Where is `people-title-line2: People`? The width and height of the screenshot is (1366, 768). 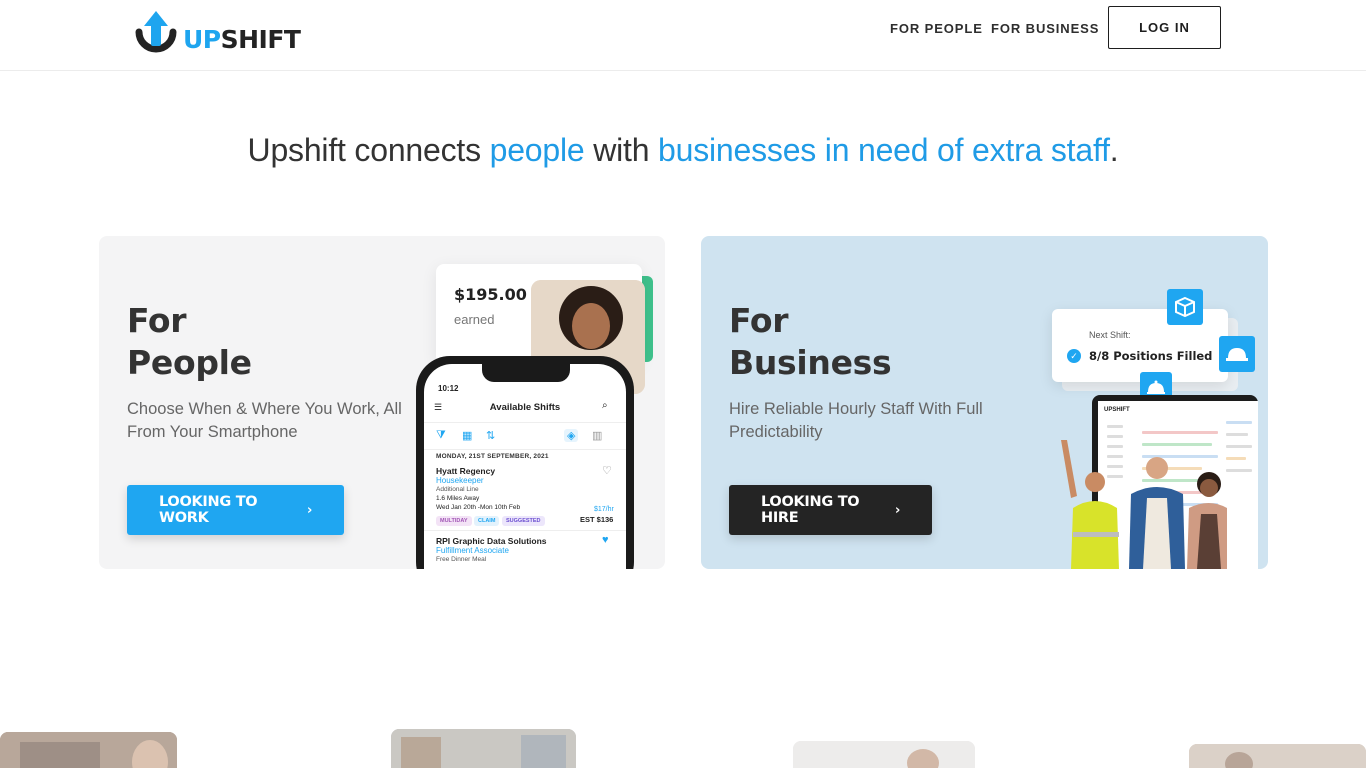
people-title-line2: People is located at coordinates (189, 362).